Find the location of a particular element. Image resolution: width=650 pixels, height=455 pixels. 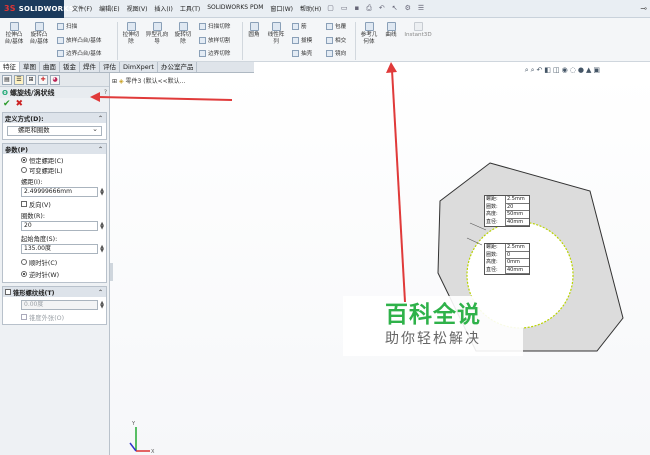

ref-geometry-button: 参考几何体 is located at coordinates (369, 34).